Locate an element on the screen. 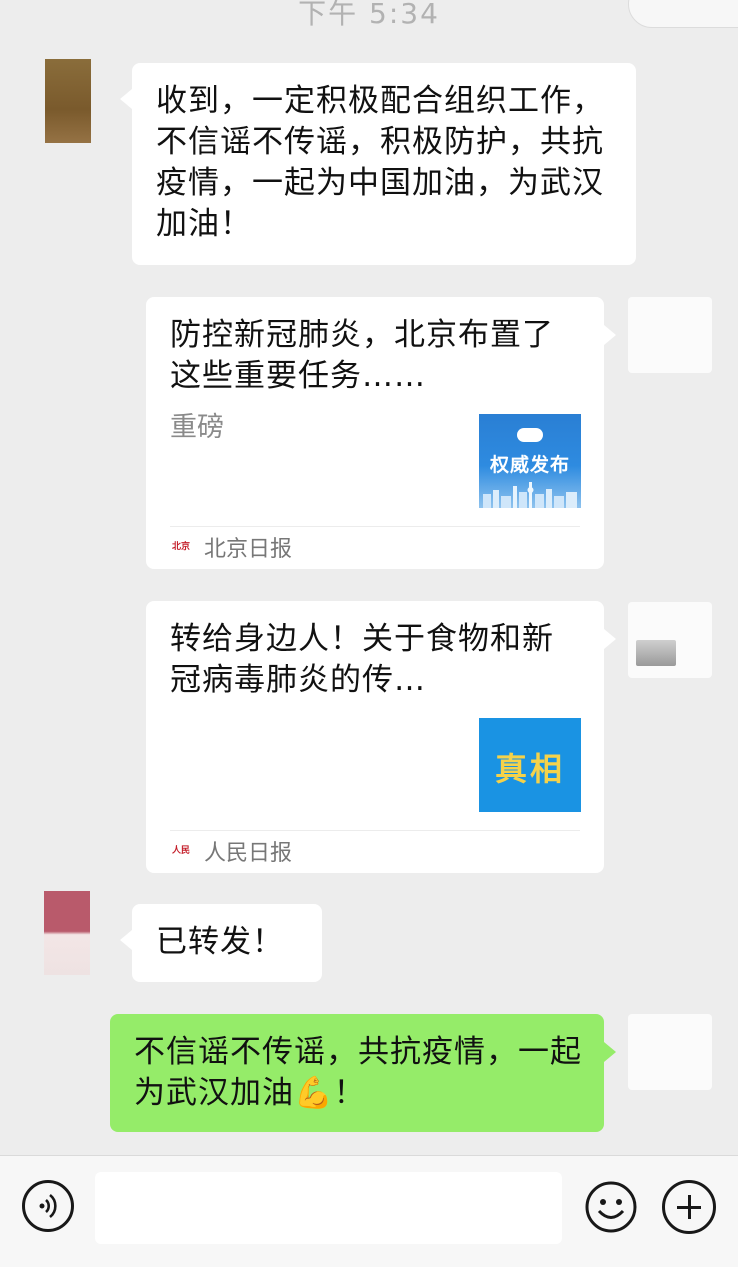 This screenshot has width=738, height=1267. message-bubble: 不信谣不传谣，共抗疫情，一起为武汉加油💪！ is located at coordinates (363, 1073).